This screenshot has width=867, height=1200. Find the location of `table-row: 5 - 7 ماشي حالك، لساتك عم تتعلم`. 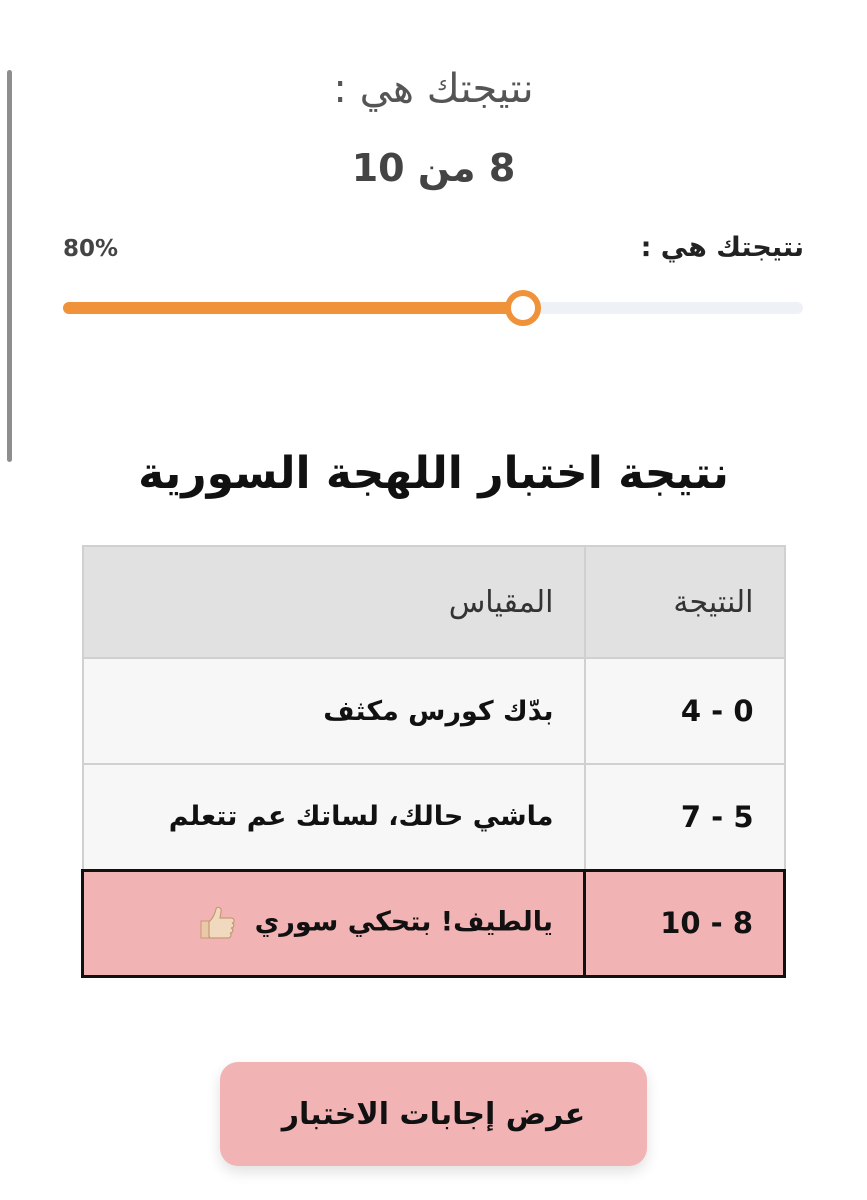

table-row: 5 - 7 ماشي حالك، لساتك عم تتعلم is located at coordinates (433, 817).